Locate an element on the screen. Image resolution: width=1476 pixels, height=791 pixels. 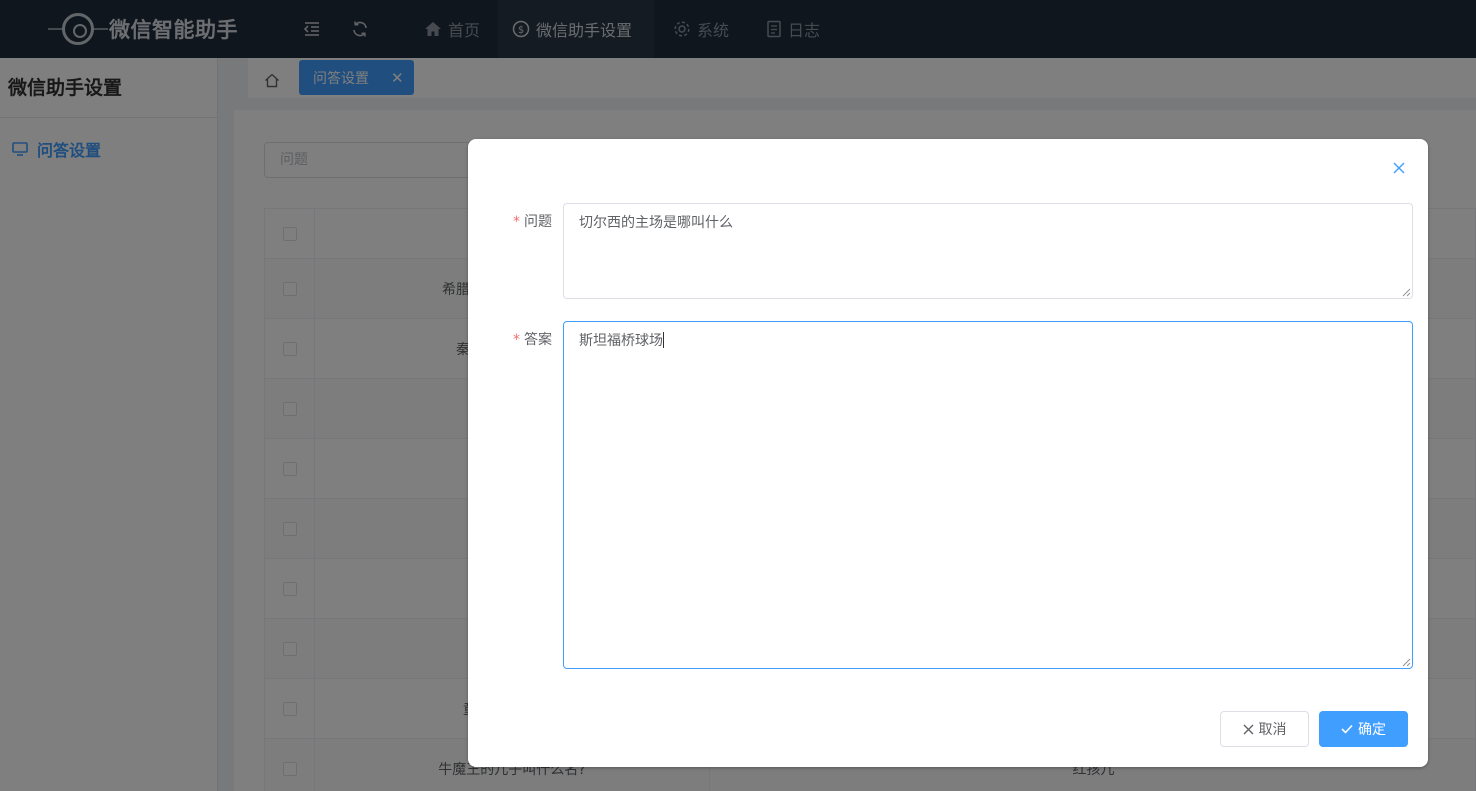
question-value: 切尔西的主场是哪叫什么 is located at coordinates (656, 223).